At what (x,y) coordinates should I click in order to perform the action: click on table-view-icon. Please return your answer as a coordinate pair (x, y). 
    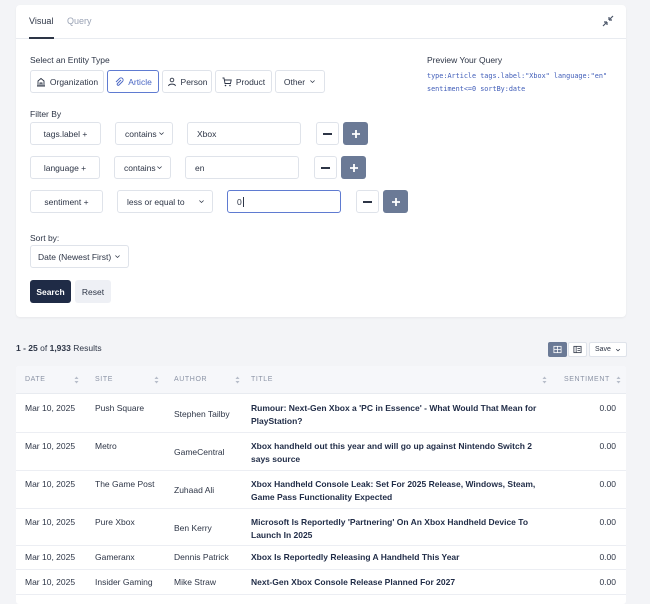
    Looking at the image, I should click on (557, 349).